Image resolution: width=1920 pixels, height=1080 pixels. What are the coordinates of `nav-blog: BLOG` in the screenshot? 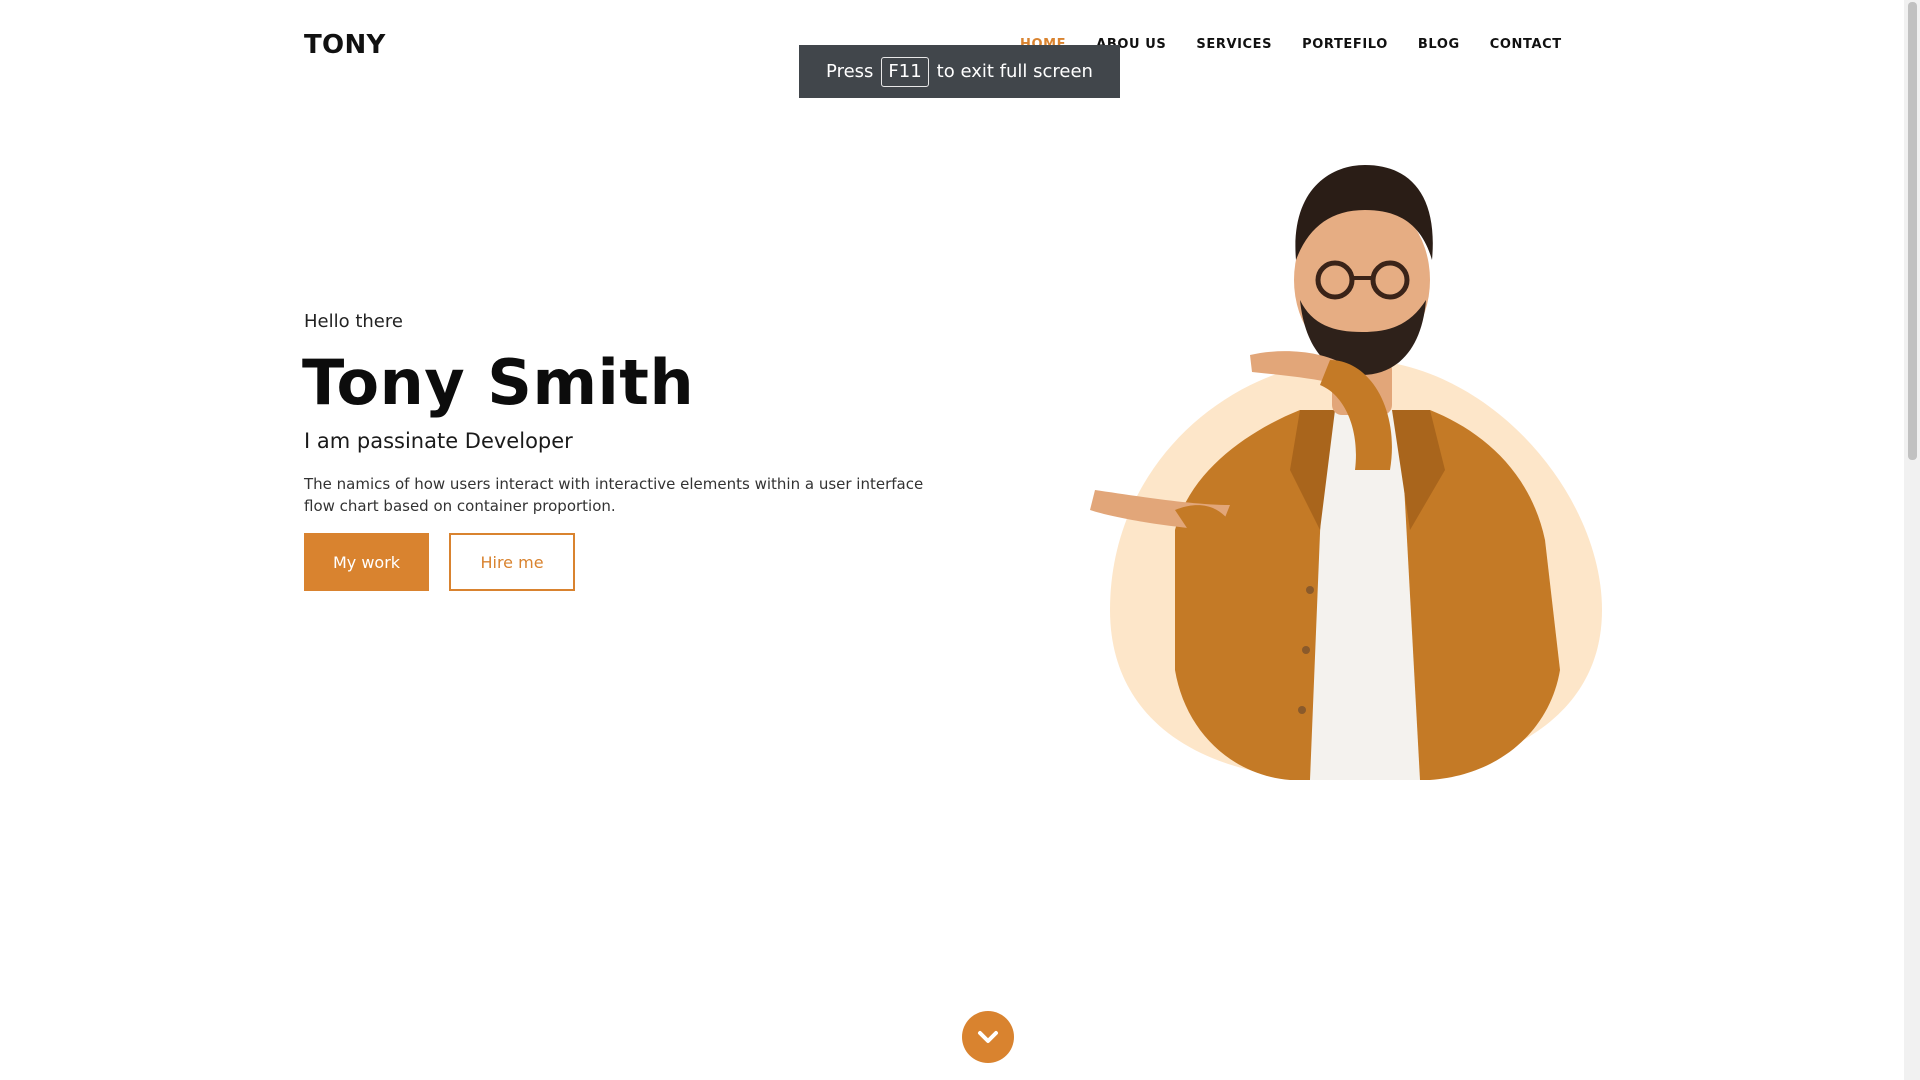 It's located at (1439, 44).